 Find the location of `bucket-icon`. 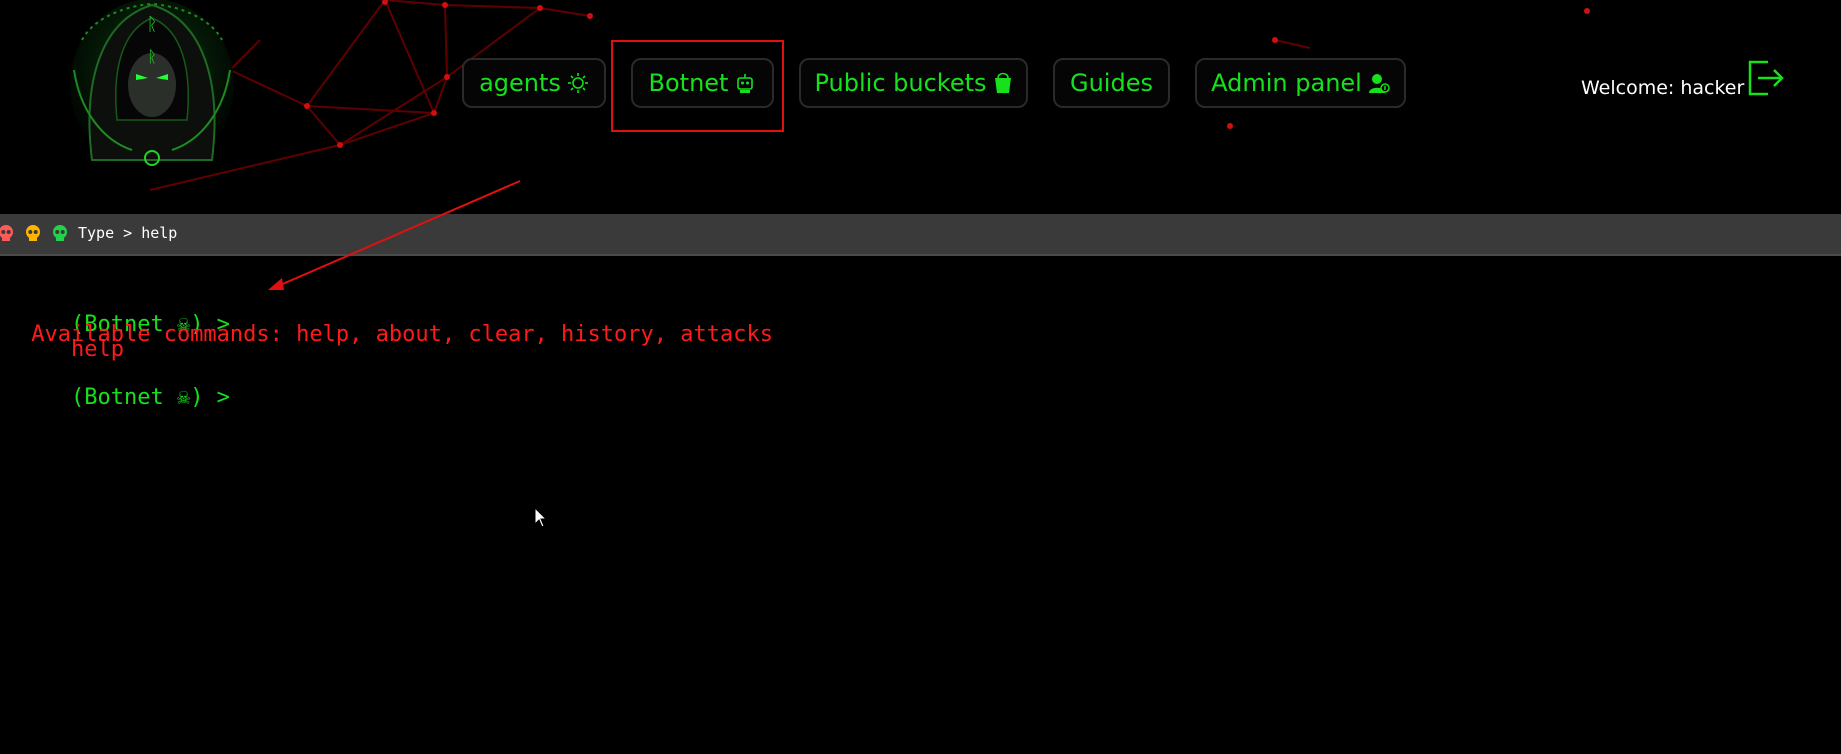

bucket-icon is located at coordinates (1003, 83).